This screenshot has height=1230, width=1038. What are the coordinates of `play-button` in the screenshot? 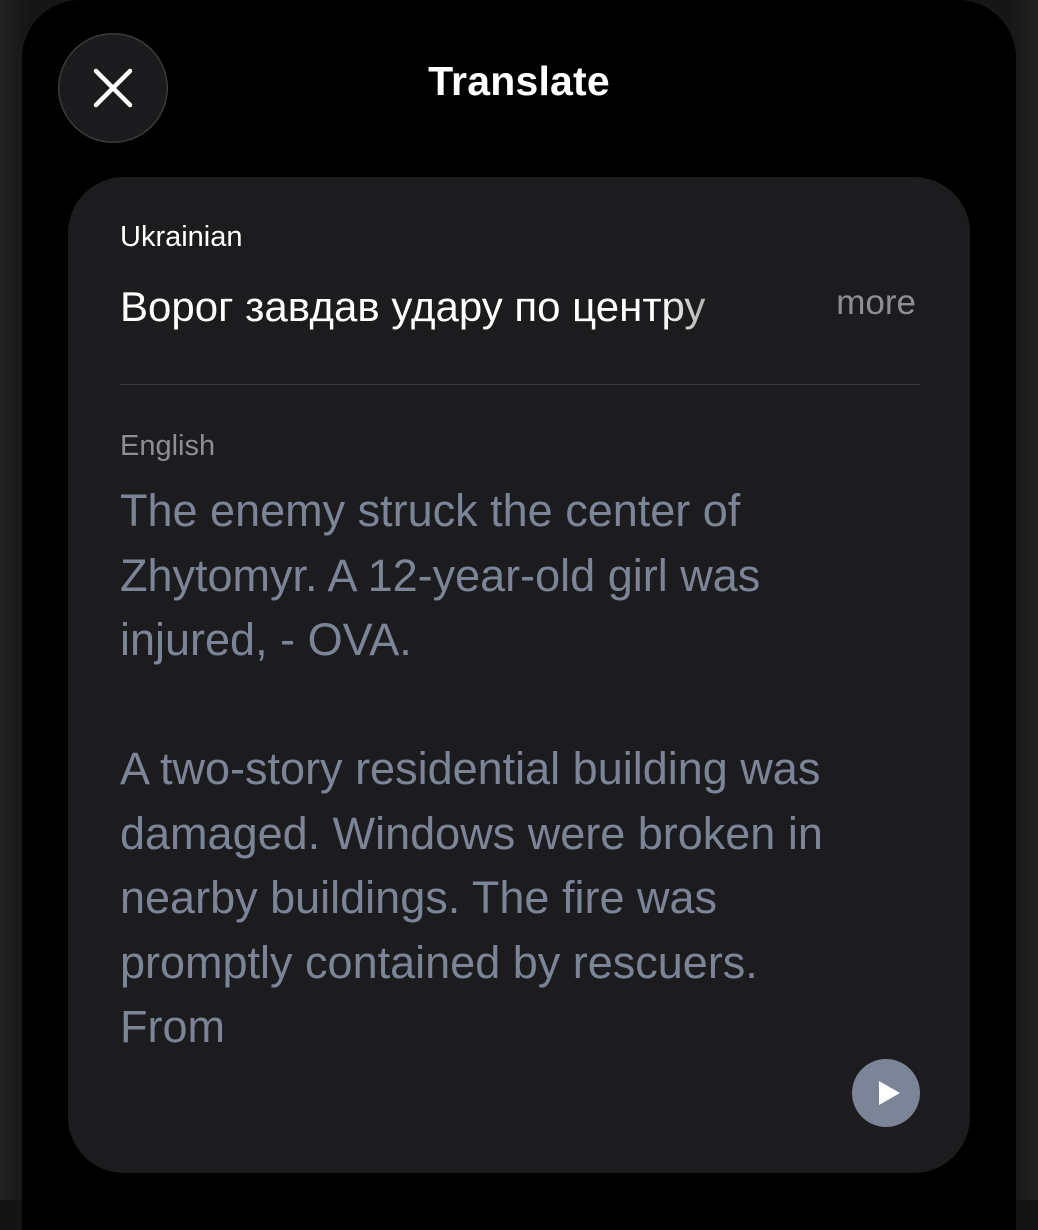 It's located at (886, 1093).